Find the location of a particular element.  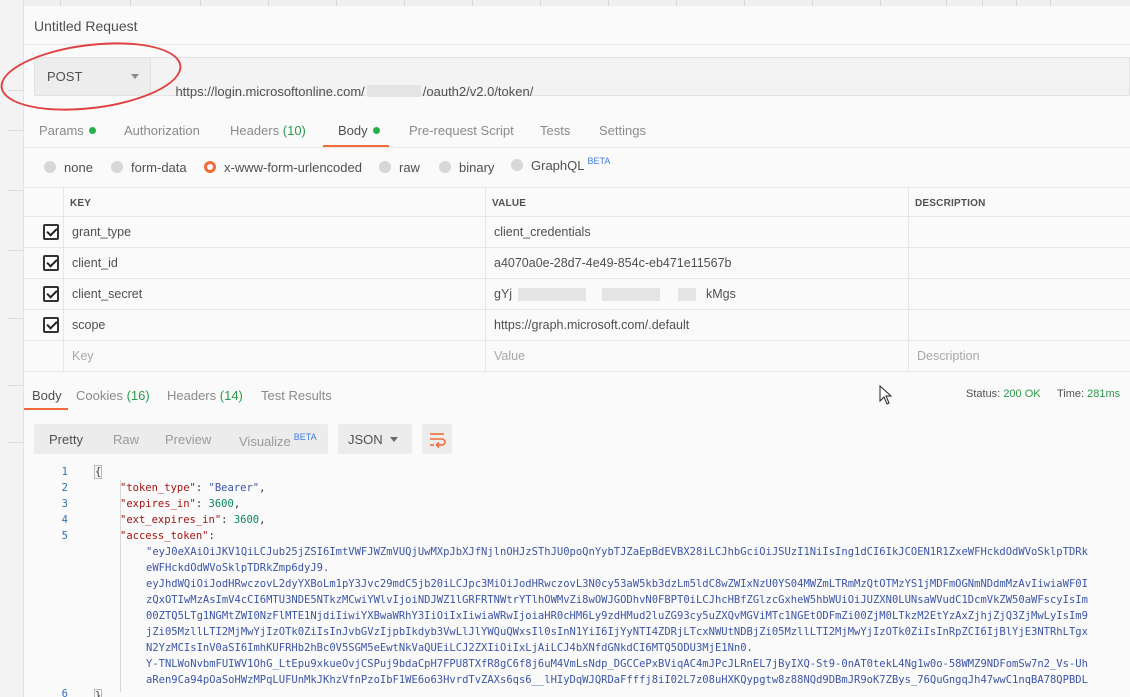

param-key: scope is located at coordinates (89, 325).